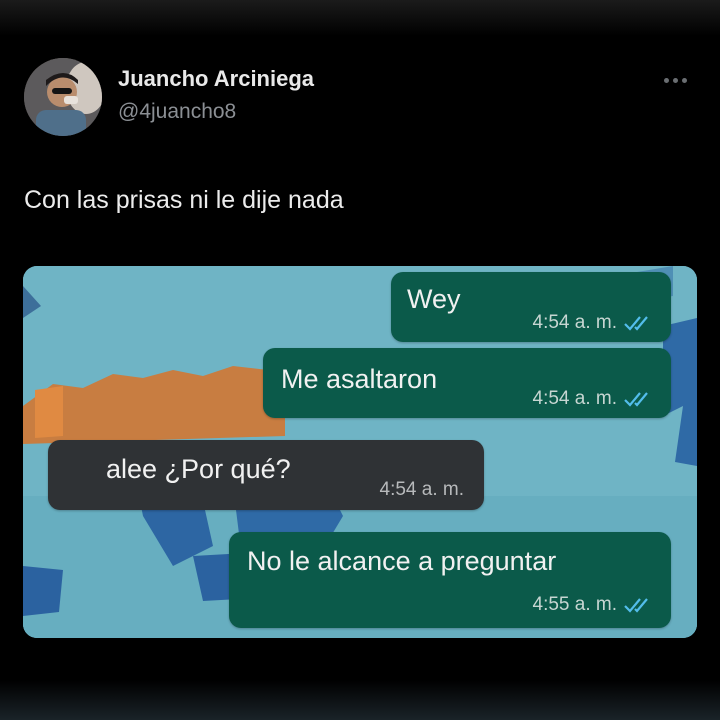  I want to click on chat-bubble-incoming: alee ¿Por qué? 4:54 a. m., so click(266, 475).